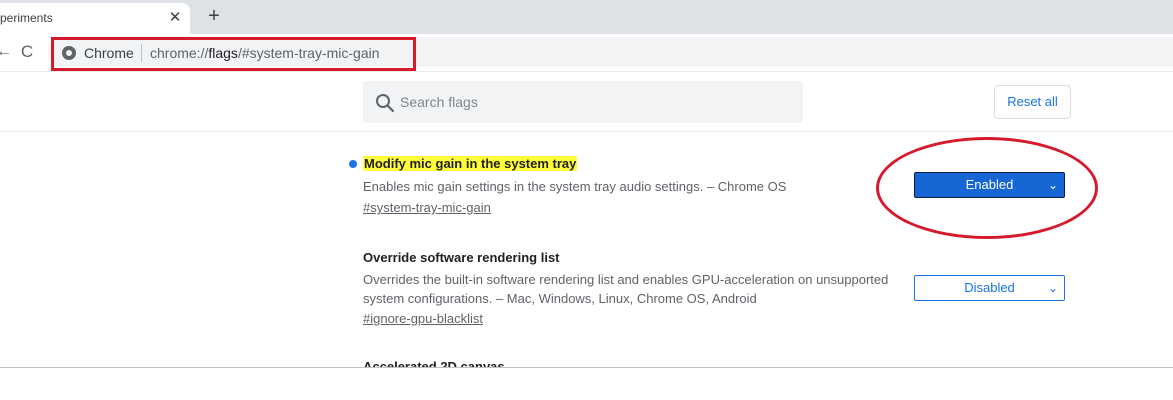 This screenshot has width=1173, height=400. Describe the element at coordinates (233, 54) in the screenshot. I see `address-bar-annotation` at that location.